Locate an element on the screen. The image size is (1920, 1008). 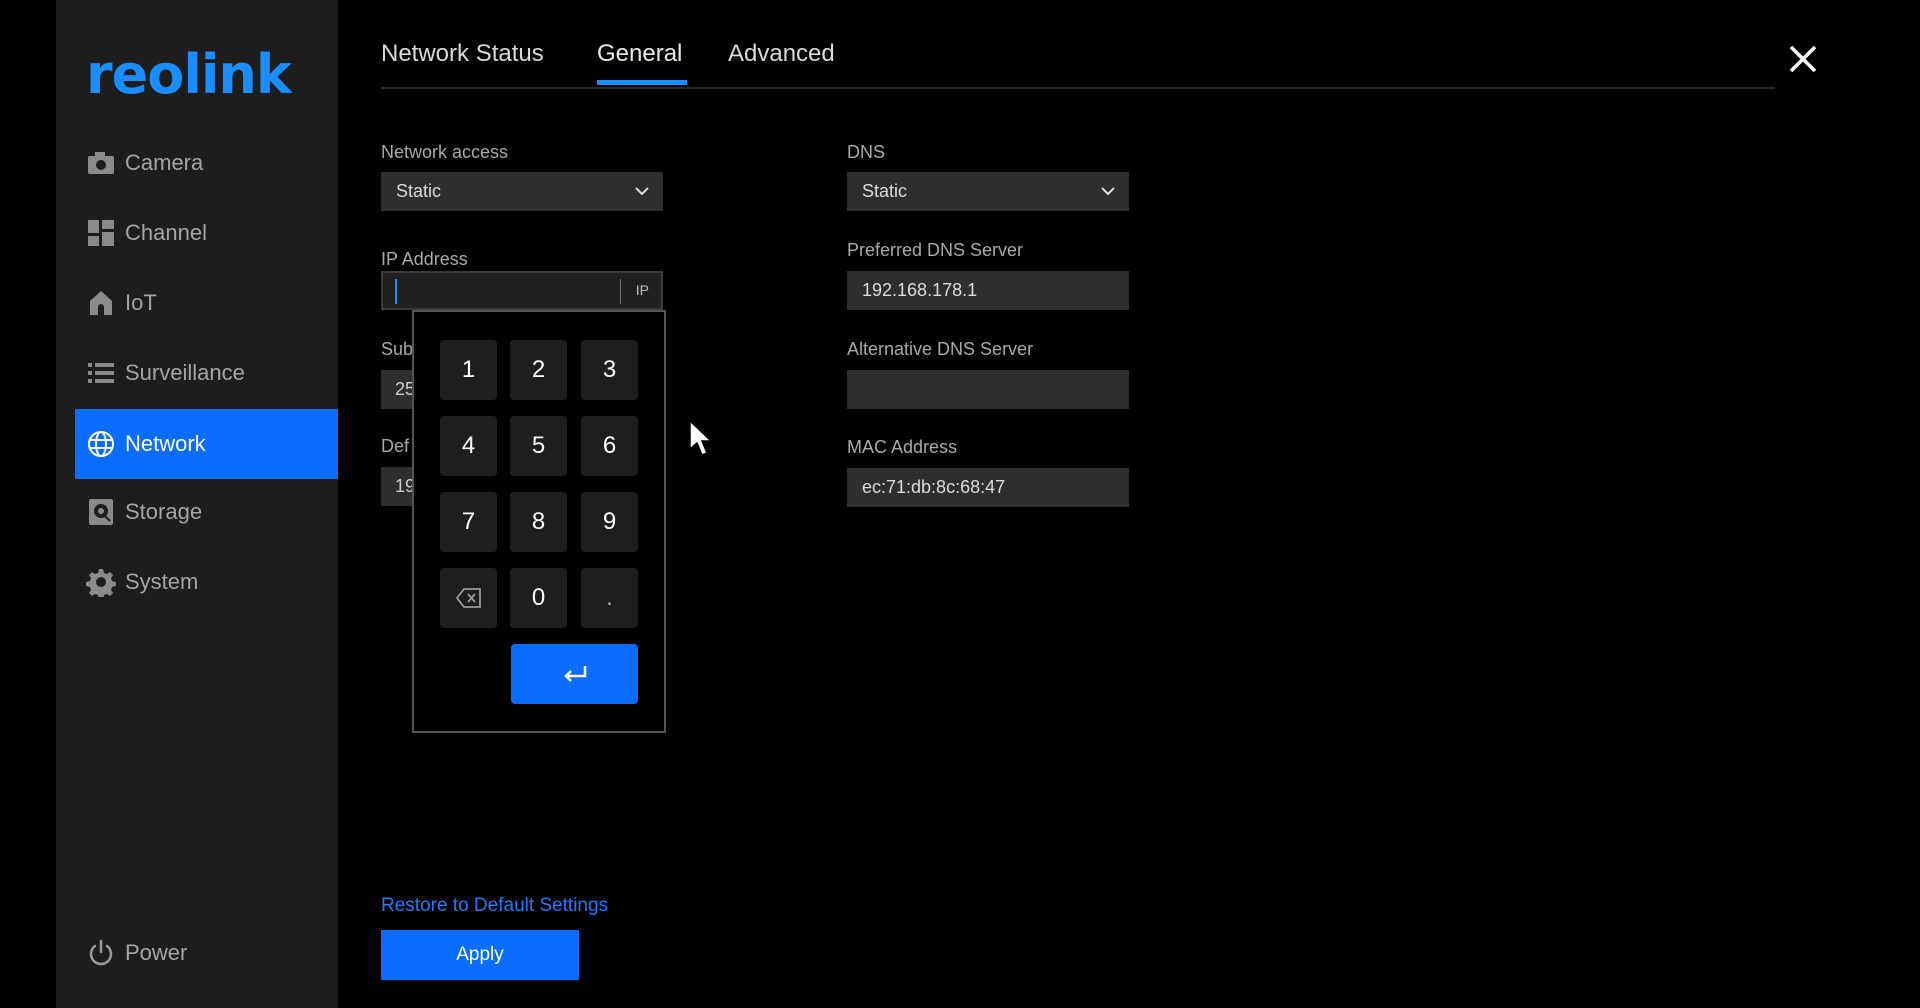
key-8: 8 is located at coordinates (538, 522).